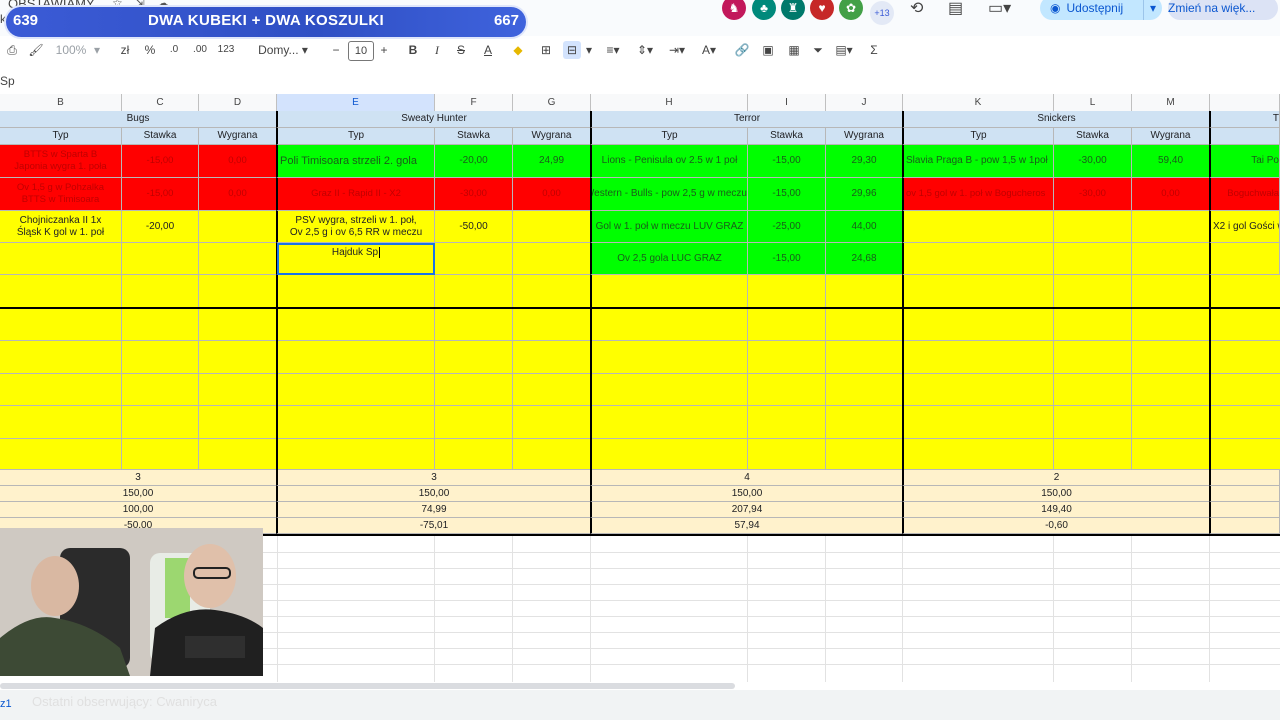 The width and height of the screenshot is (1280, 720). What do you see at coordinates (1093, 103) in the screenshot?
I see `column-header-l: L` at bounding box center [1093, 103].